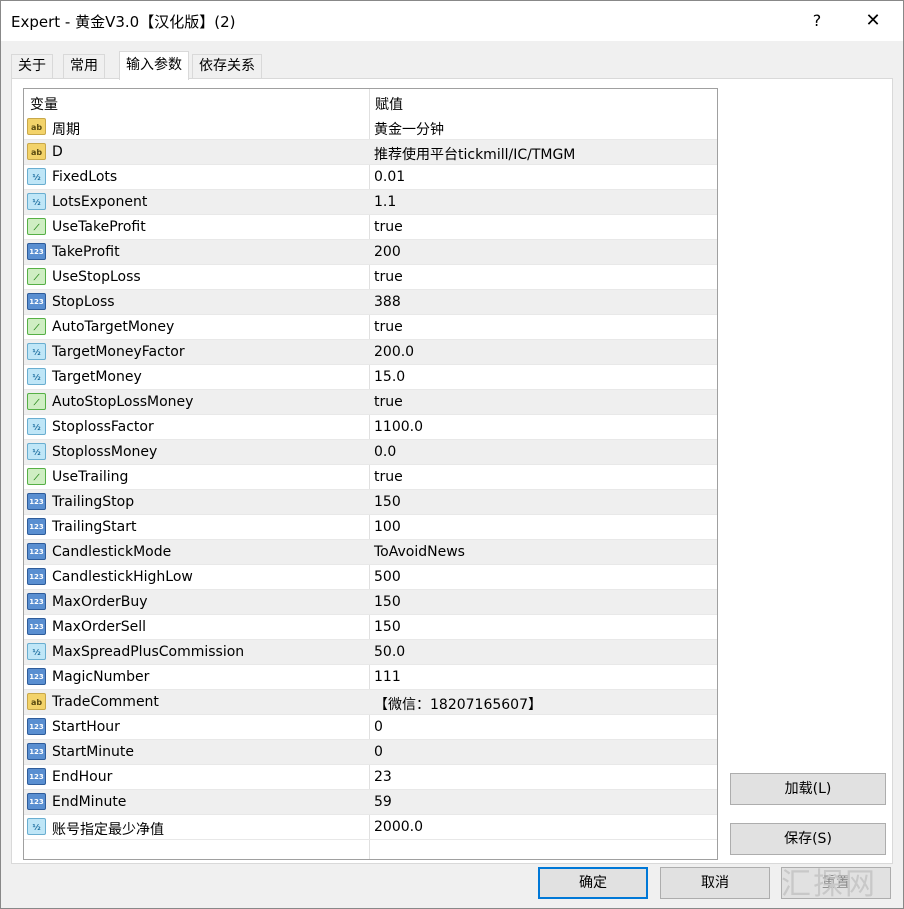 This screenshot has width=904, height=909. I want to click on parameter-row: ½ 账号指定最少净值 2000.0, so click(370, 827).